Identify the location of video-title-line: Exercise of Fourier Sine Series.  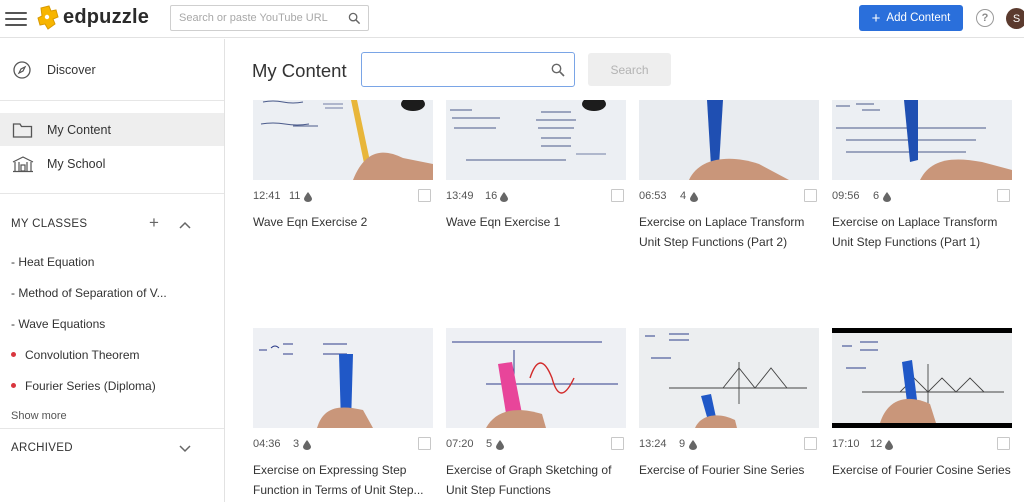
(722, 470).